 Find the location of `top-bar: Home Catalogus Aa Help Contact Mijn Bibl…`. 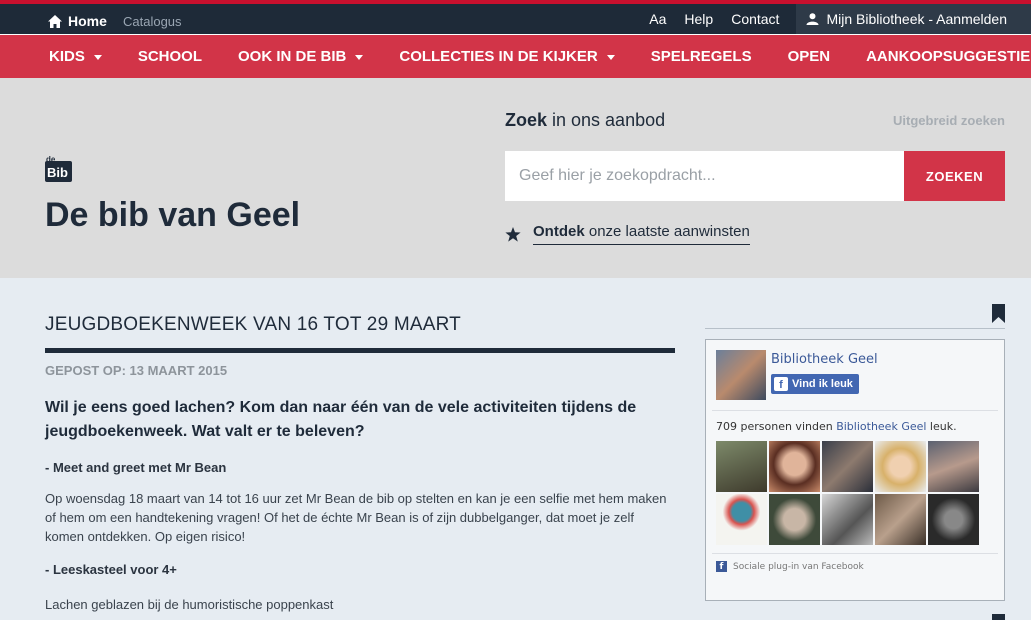

top-bar: Home Catalogus Aa Help Contact Mijn Bibl… is located at coordinates (515, 17).